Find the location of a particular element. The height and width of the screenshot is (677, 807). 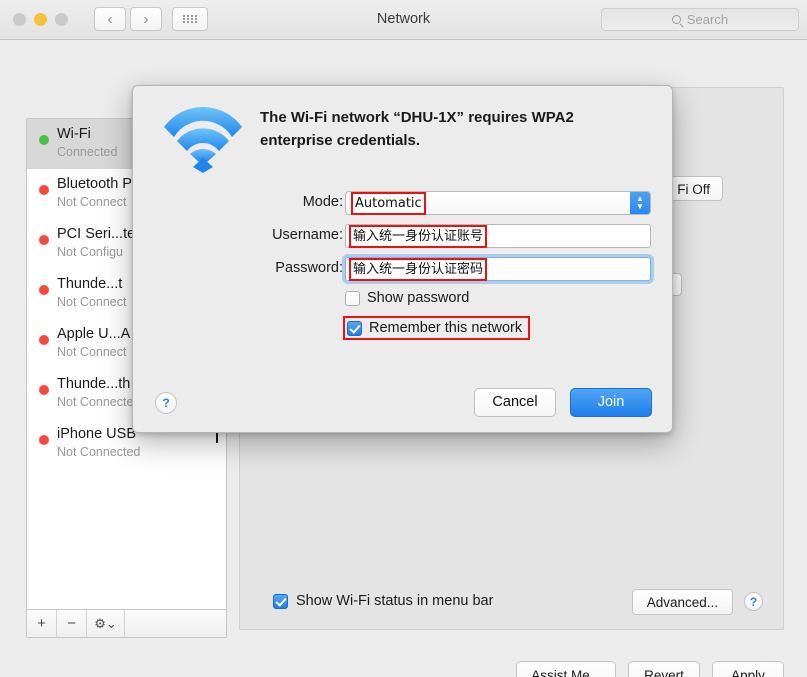

service-list-footer: + − ⚙ ⌄ is located at coordinates (126, 623).